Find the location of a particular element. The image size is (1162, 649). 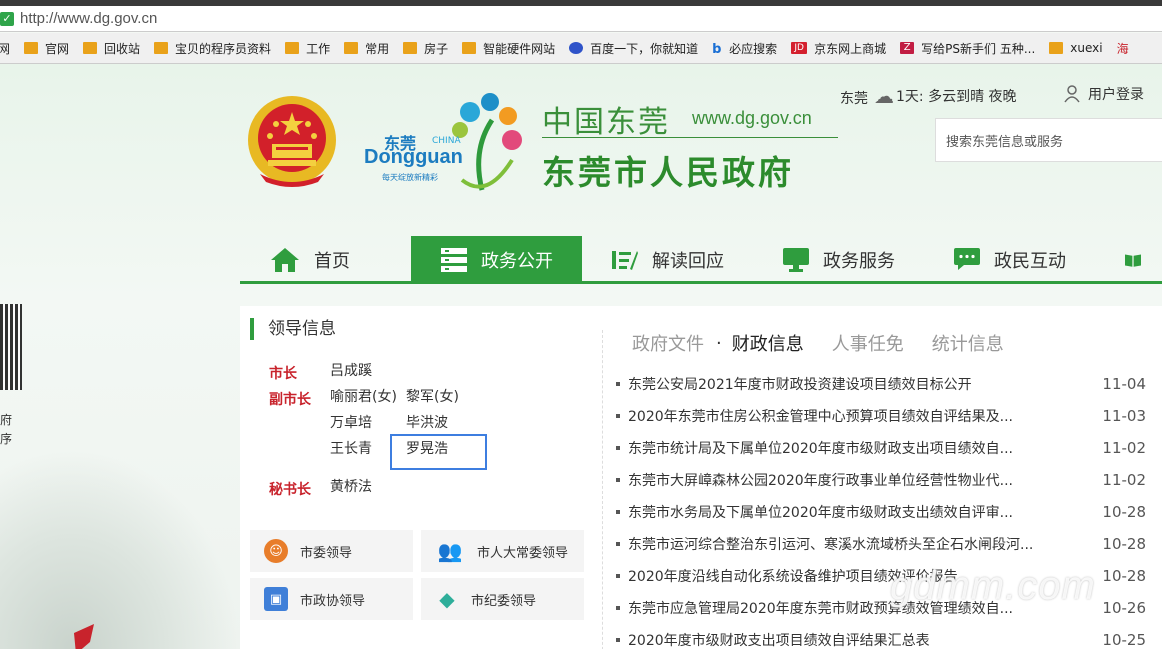

weather-text: 1天: 多云到晴 夜晚 is located at coordinates (956, 97).